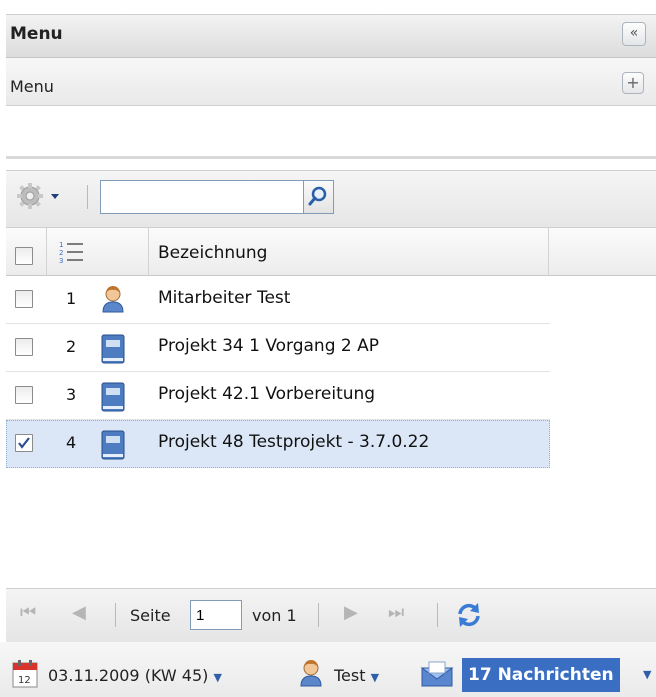 This screenshot has height=697, width=656. What do you see at coordinates (331, 157) in the screenshot?
I see `panel-divider` at bounding box center [331, 157].